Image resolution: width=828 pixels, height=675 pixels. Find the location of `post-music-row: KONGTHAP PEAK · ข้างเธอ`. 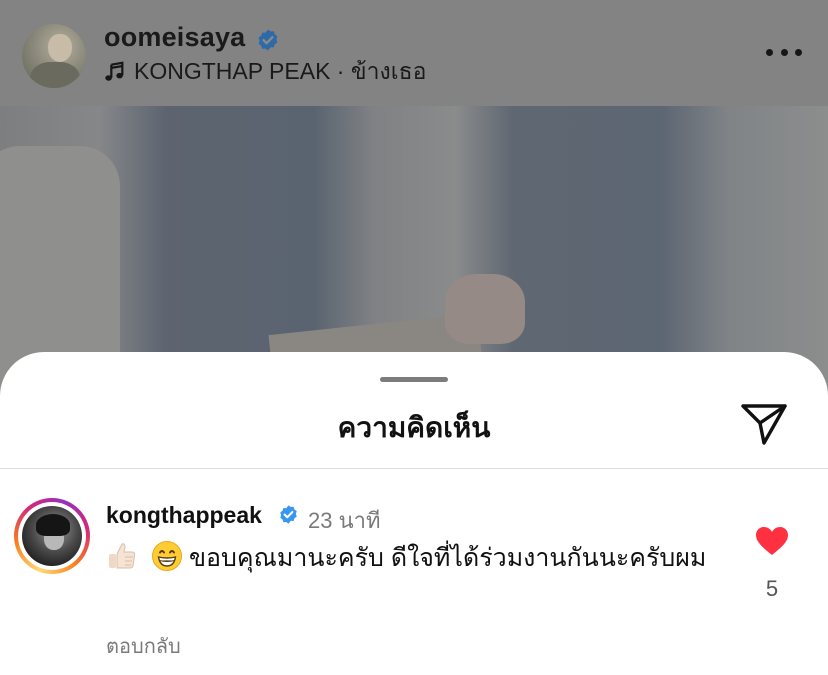

post-music-row: KONGTHAP PEAK · ข้างเธอ is located at coordinates (265, 72).